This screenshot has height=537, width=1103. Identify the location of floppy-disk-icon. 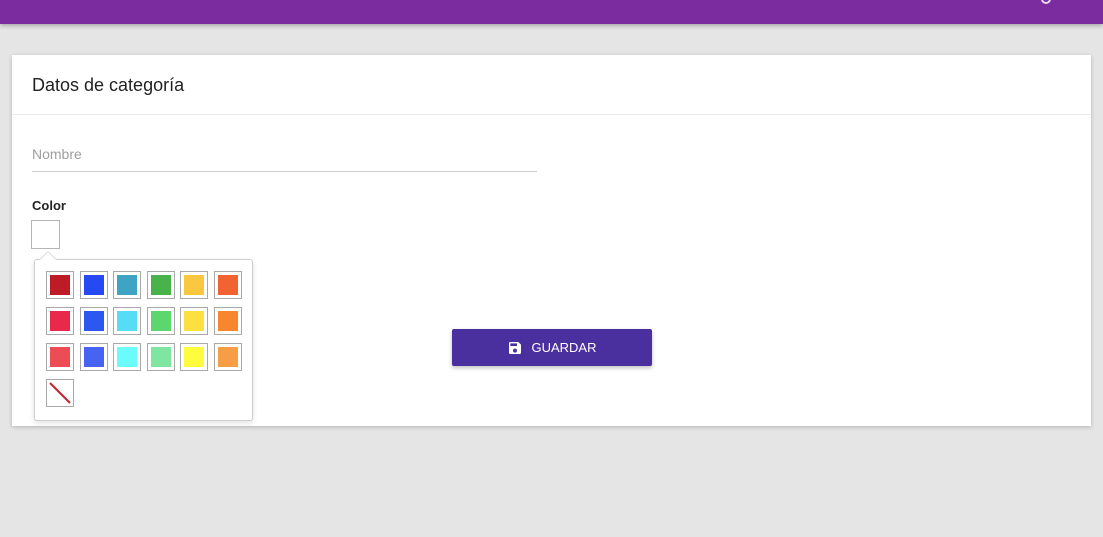
(515, 348).